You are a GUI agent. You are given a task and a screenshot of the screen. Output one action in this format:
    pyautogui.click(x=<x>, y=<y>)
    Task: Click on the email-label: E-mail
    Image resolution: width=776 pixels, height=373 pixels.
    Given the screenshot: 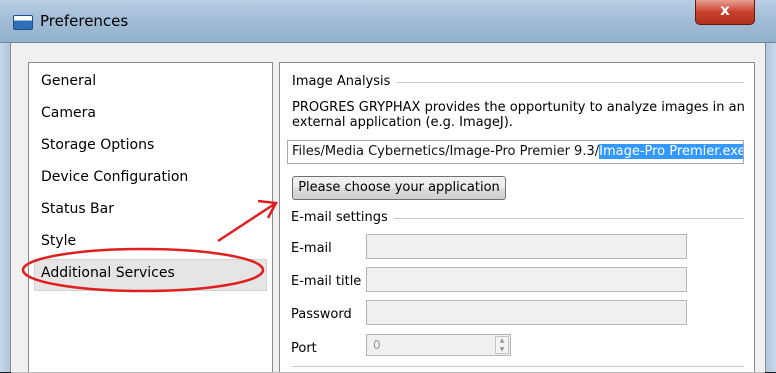 What is the action you would take?
    pyautogui.click(x=311, y=248)
    